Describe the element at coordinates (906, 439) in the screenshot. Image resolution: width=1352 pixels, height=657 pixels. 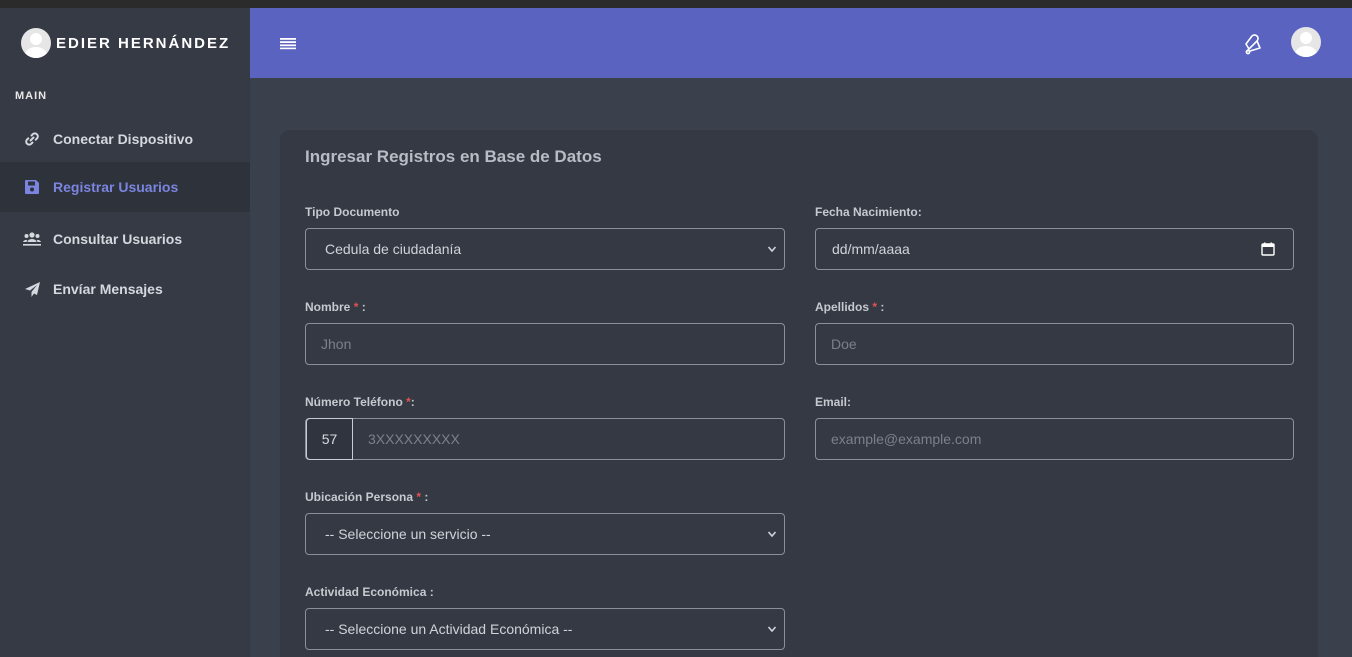
I see `email-placeholder: example@example.com` at that location.